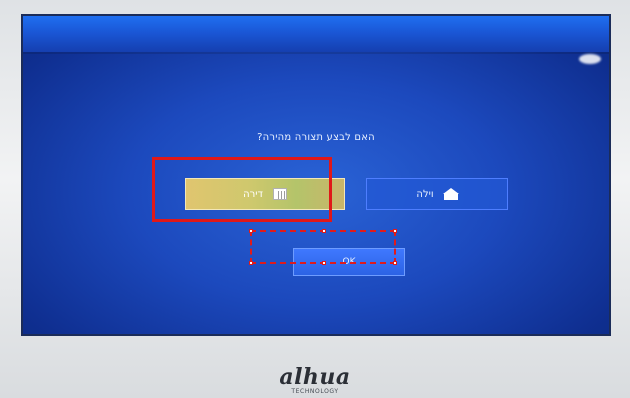  What do you see at coordinates (437, 194) in the screenshot?
I see `villa-option-button: וילה` at bounding box center [437, 194].